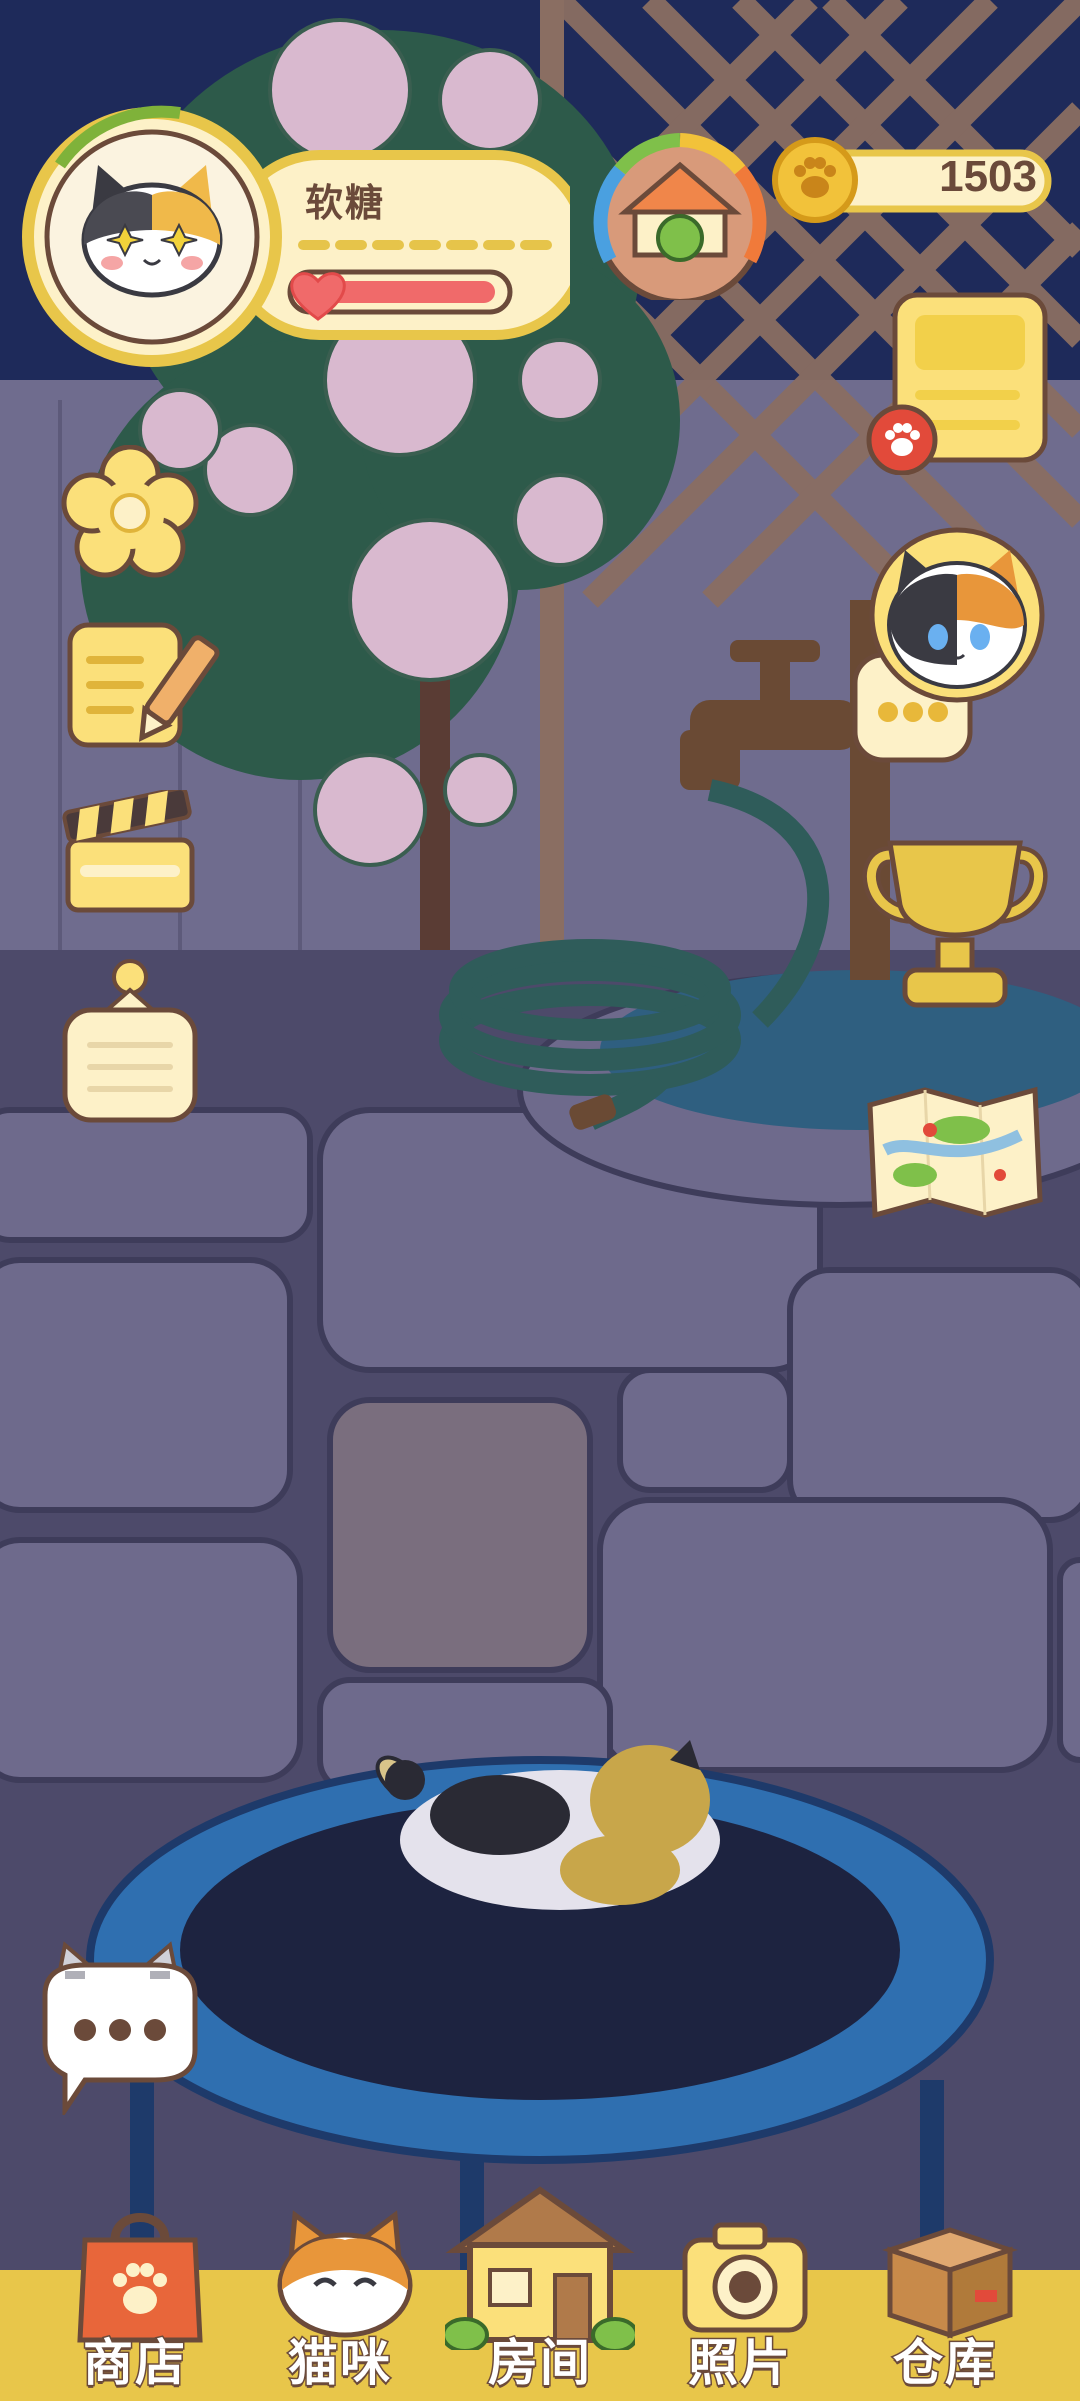  What do you see at coordinates (339, 2363) in the screenshot?
I see `nav-cats-label: 猫咪` at bounding box center [339, 2363].